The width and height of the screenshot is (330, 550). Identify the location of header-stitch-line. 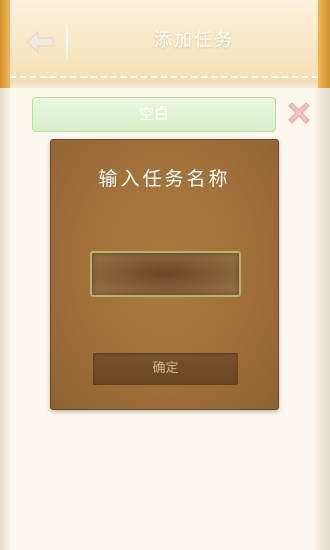
(164, 77).